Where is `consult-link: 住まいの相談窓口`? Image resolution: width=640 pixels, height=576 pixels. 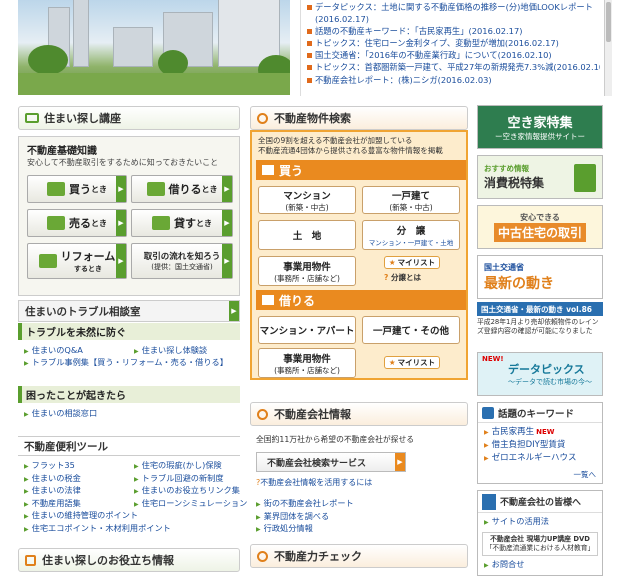
consult-link: 住まいの相談窓口 is located at coordinates (61, 414).